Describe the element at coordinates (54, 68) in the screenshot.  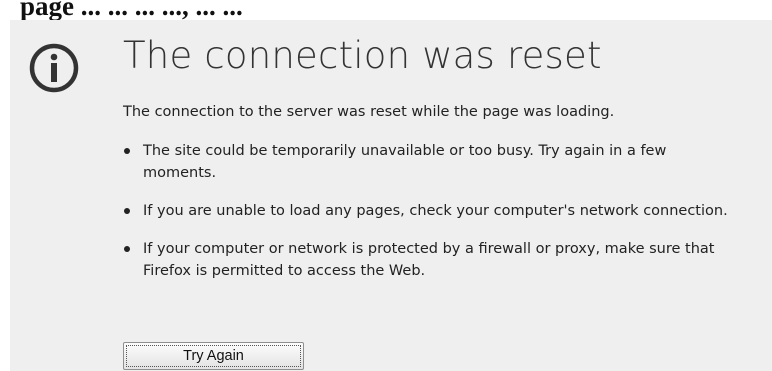
I see `info-icon` at that location.